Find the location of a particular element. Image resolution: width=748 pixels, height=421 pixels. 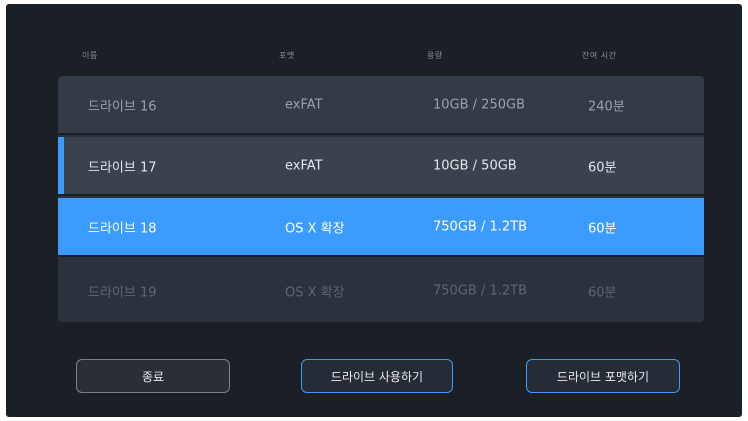

exit-button: 종료 is located at coordinates (153, 376).